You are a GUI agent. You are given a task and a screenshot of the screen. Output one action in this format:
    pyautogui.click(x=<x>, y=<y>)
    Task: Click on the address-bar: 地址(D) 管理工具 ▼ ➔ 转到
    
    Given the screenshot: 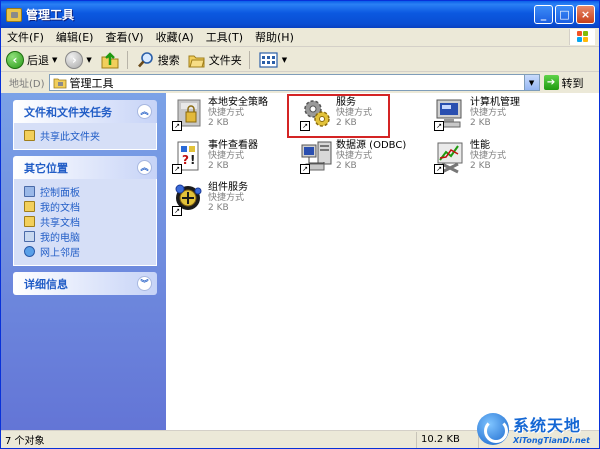 What is the action you would take?
    pyautogui.click(x=300, y=82)
    